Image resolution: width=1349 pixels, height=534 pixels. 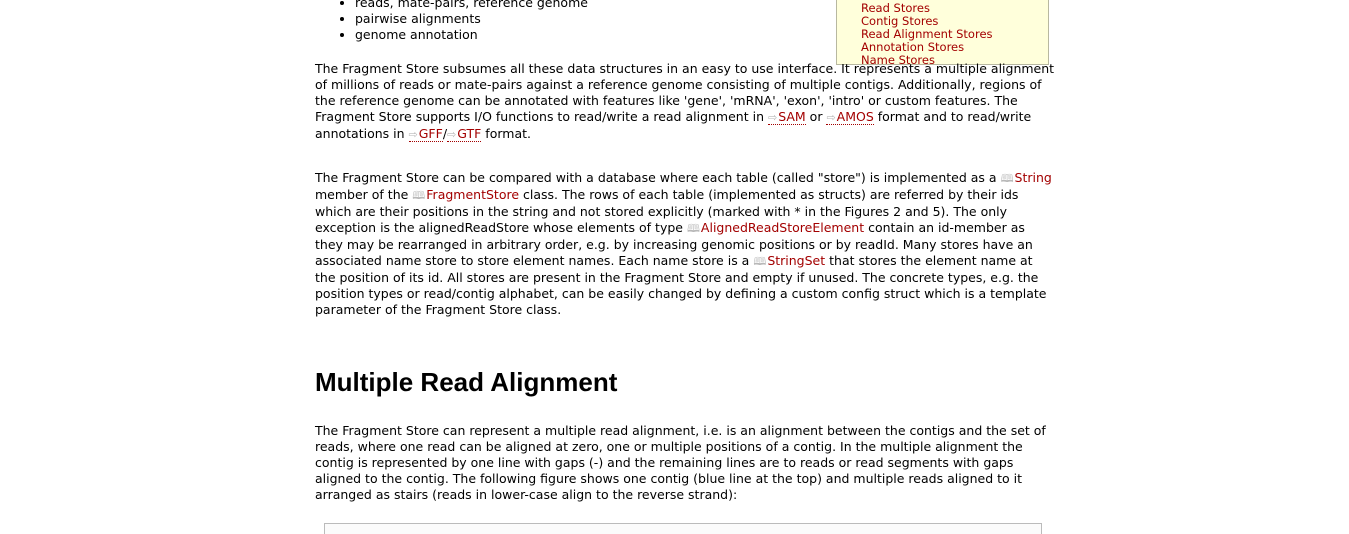 I want to click on fragmentstore-doc-link: 🕮FragmentStore, so click(x=465, y=194).